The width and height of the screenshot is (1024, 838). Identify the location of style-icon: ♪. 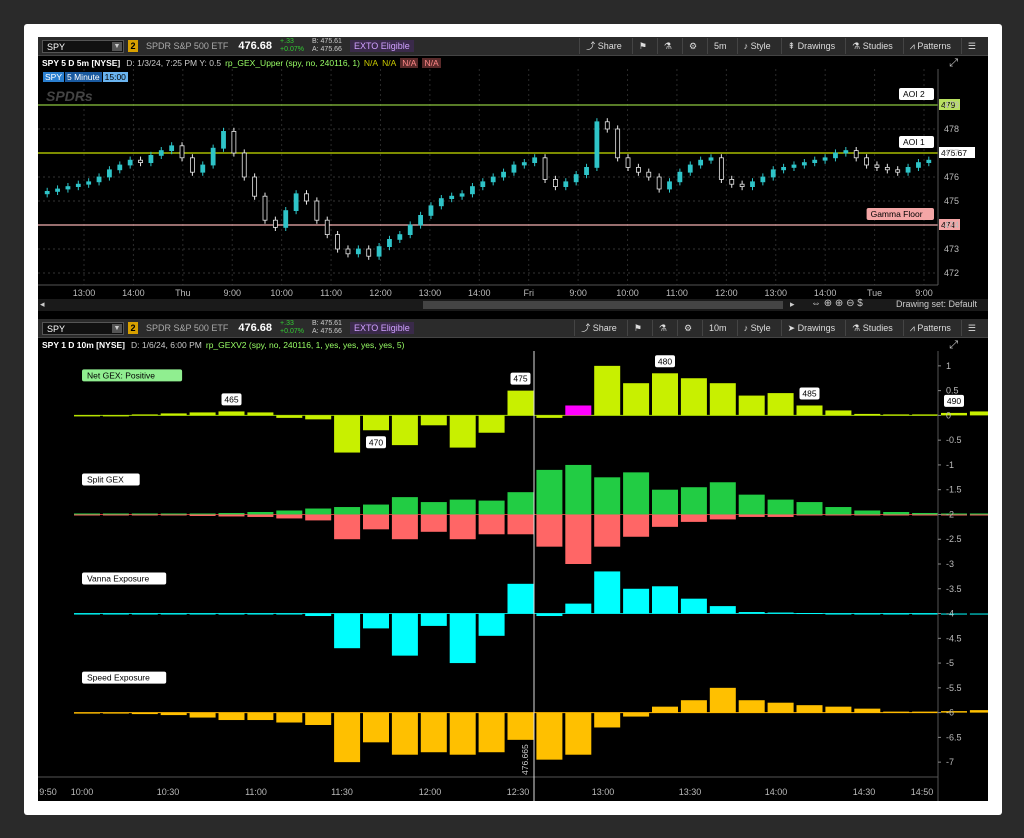
(746, 46).